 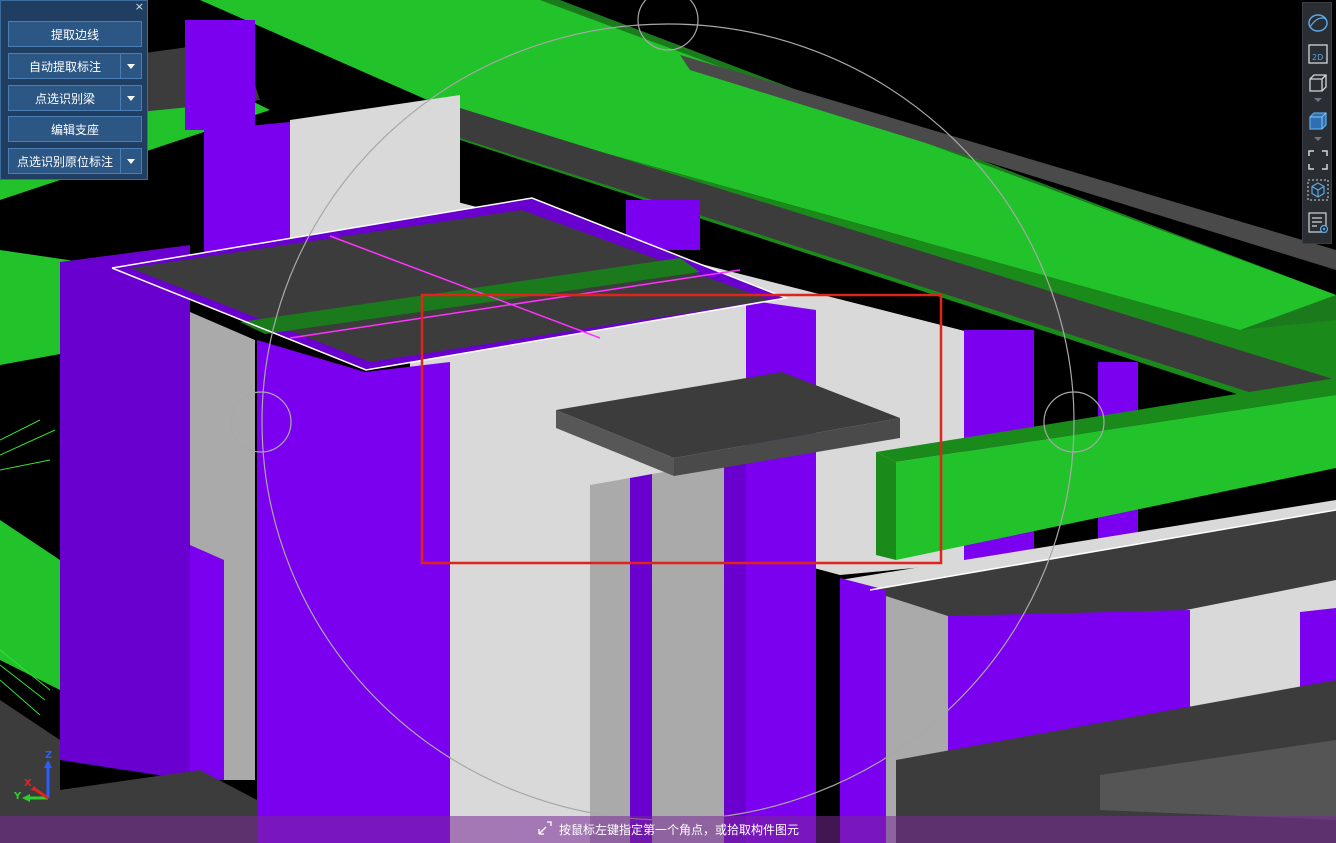 I want to click on axis-y-label: Y, so click(x=18, y=796).